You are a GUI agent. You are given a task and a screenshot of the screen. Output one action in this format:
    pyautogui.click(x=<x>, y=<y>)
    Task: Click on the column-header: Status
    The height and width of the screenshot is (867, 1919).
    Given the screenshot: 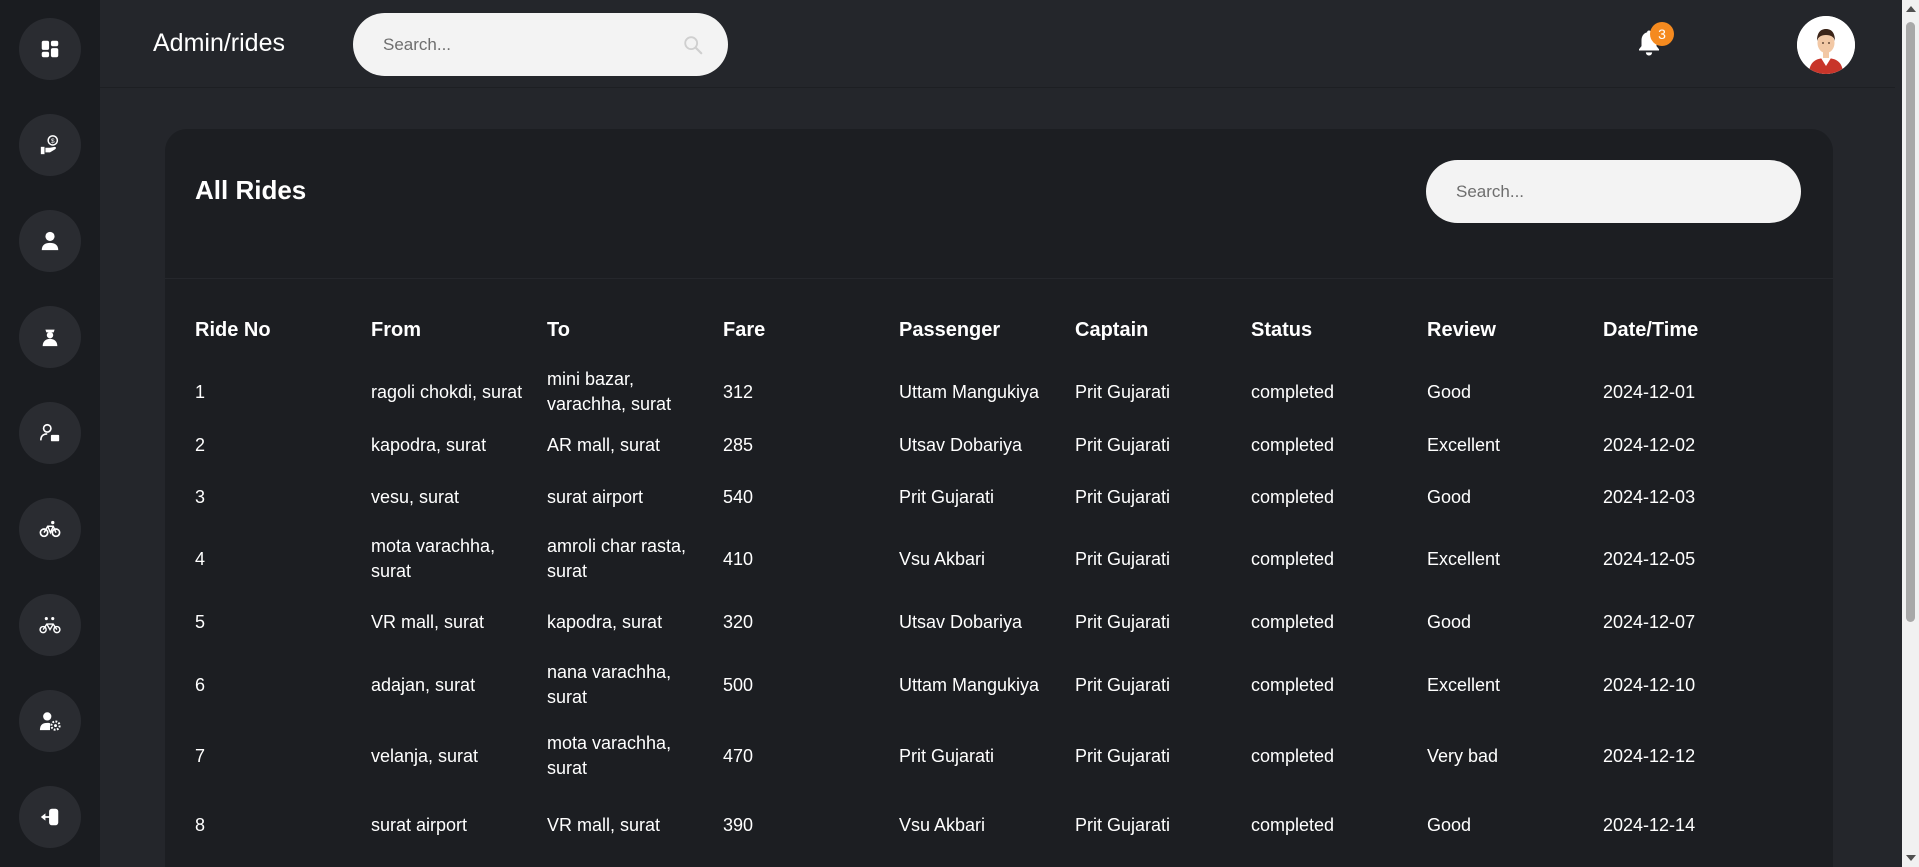 What is the action you would take?
    pyautogui.click(x=1282, y=330)
    